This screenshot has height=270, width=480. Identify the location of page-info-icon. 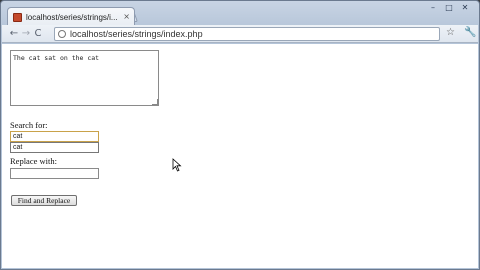
(62, 34).